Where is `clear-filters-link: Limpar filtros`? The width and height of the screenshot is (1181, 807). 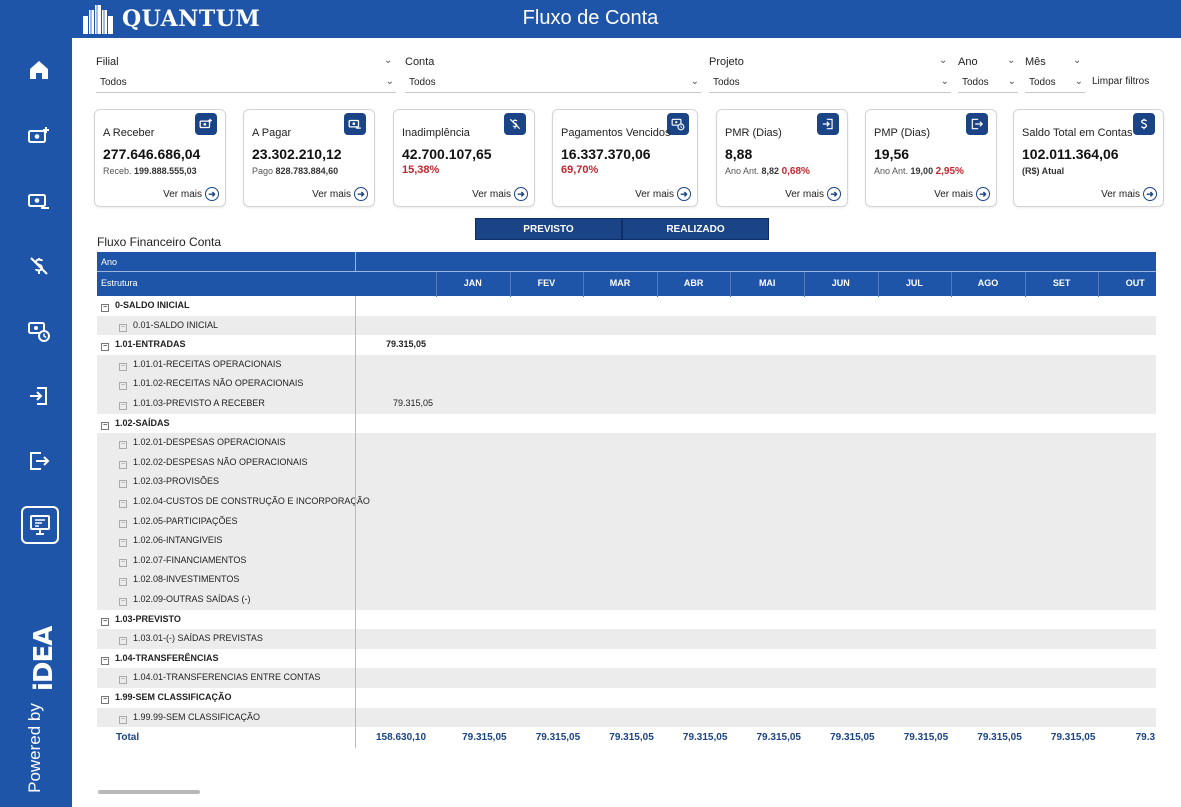 clear-filters-link: Limpar filtros is located at coordinates (1120, 81).